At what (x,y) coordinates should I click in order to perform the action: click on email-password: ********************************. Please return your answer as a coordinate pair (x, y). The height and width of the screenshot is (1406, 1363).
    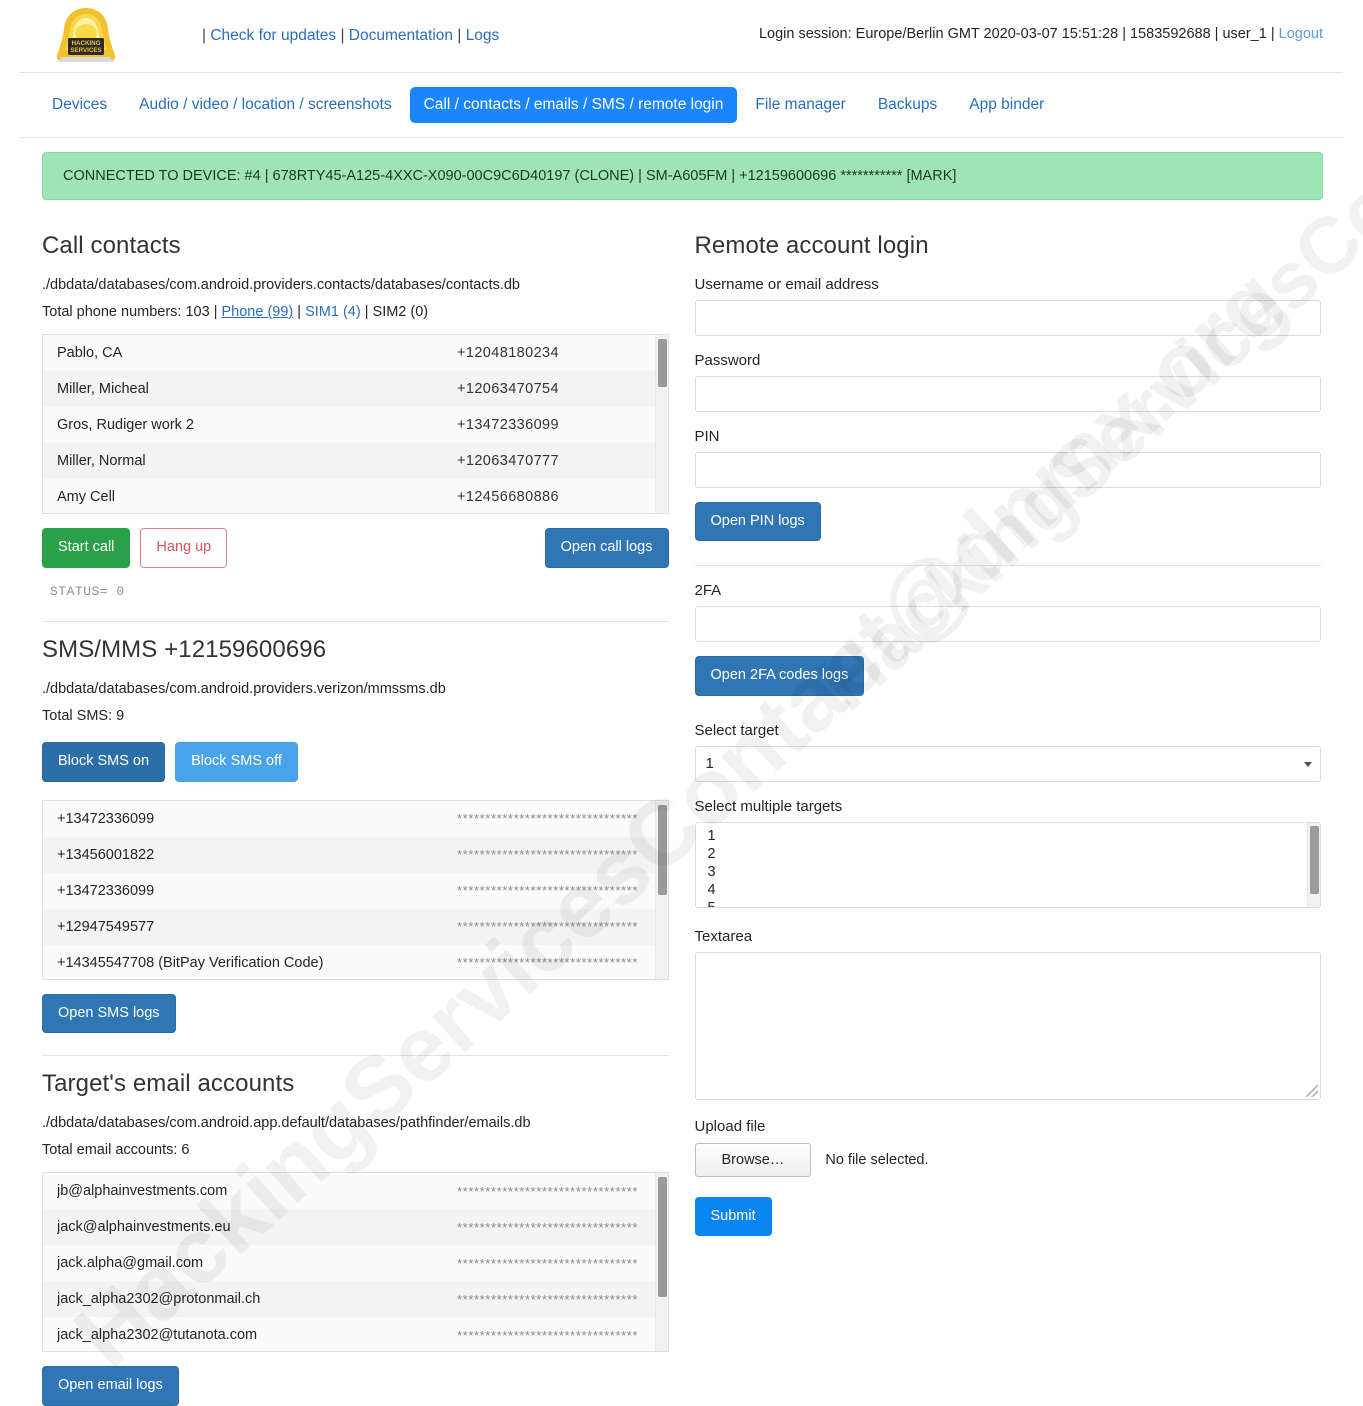
    Looking at the image, I should click on (548, 1191).